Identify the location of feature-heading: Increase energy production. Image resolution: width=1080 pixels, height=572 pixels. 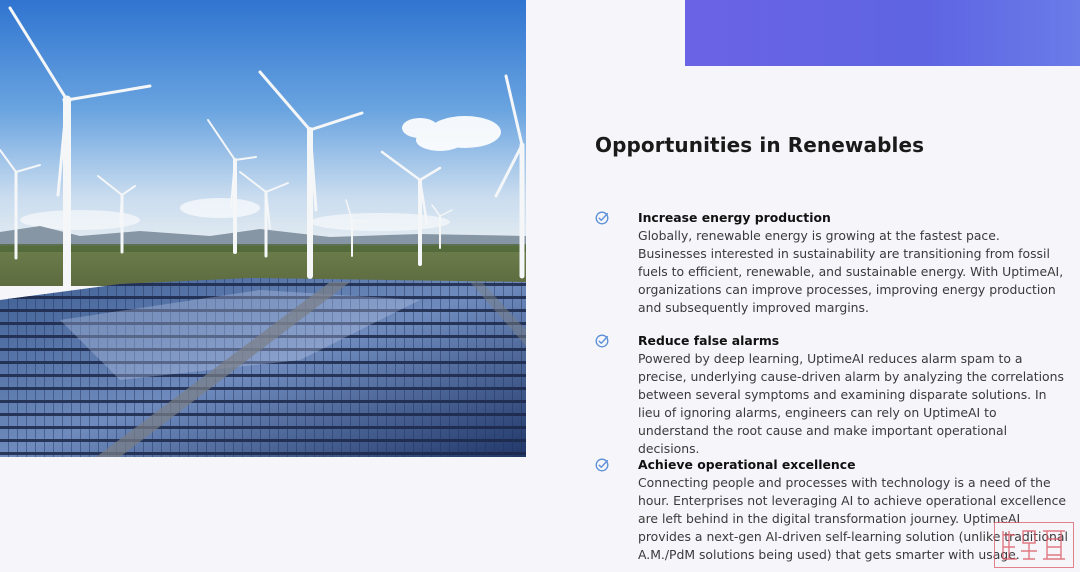
(734, 217).